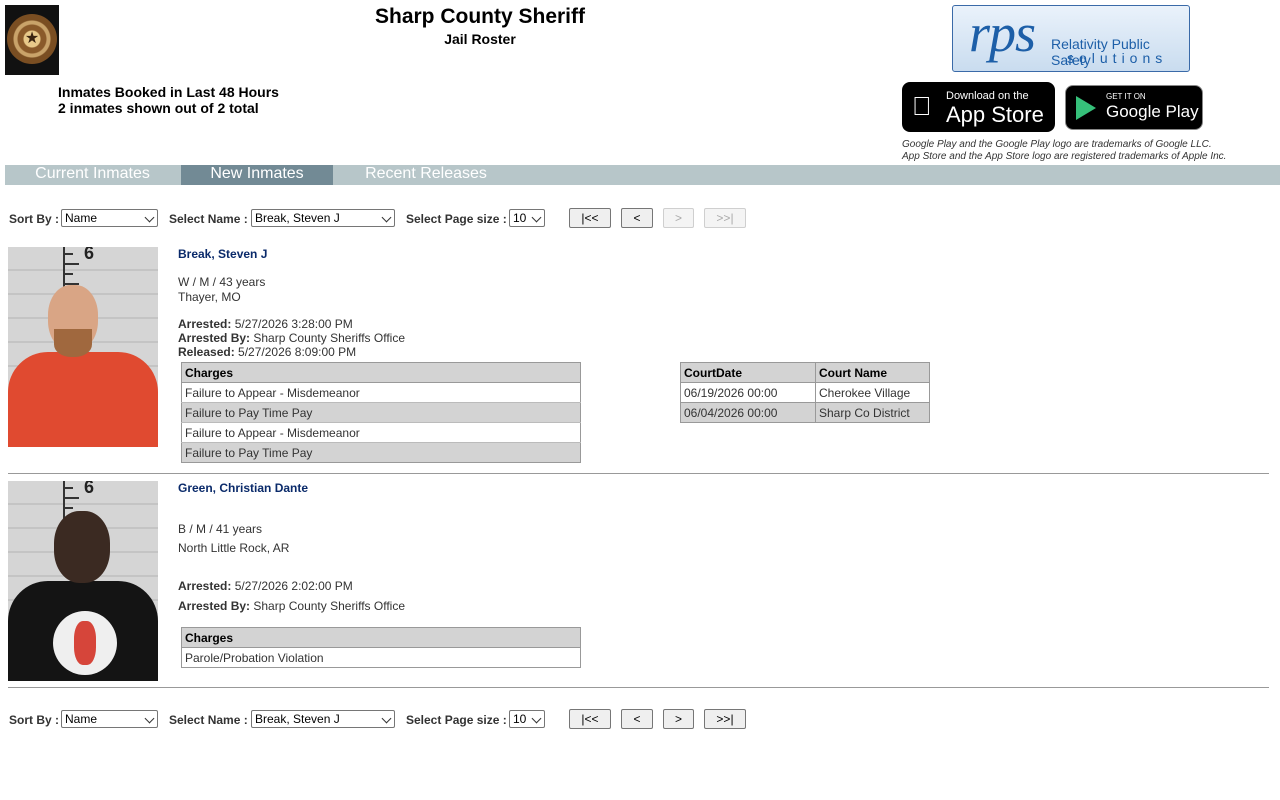 The width and height of the screenshot is (1280, 800). I want to click on inmate-location: North Little Rock, AR, so click(234, 548).